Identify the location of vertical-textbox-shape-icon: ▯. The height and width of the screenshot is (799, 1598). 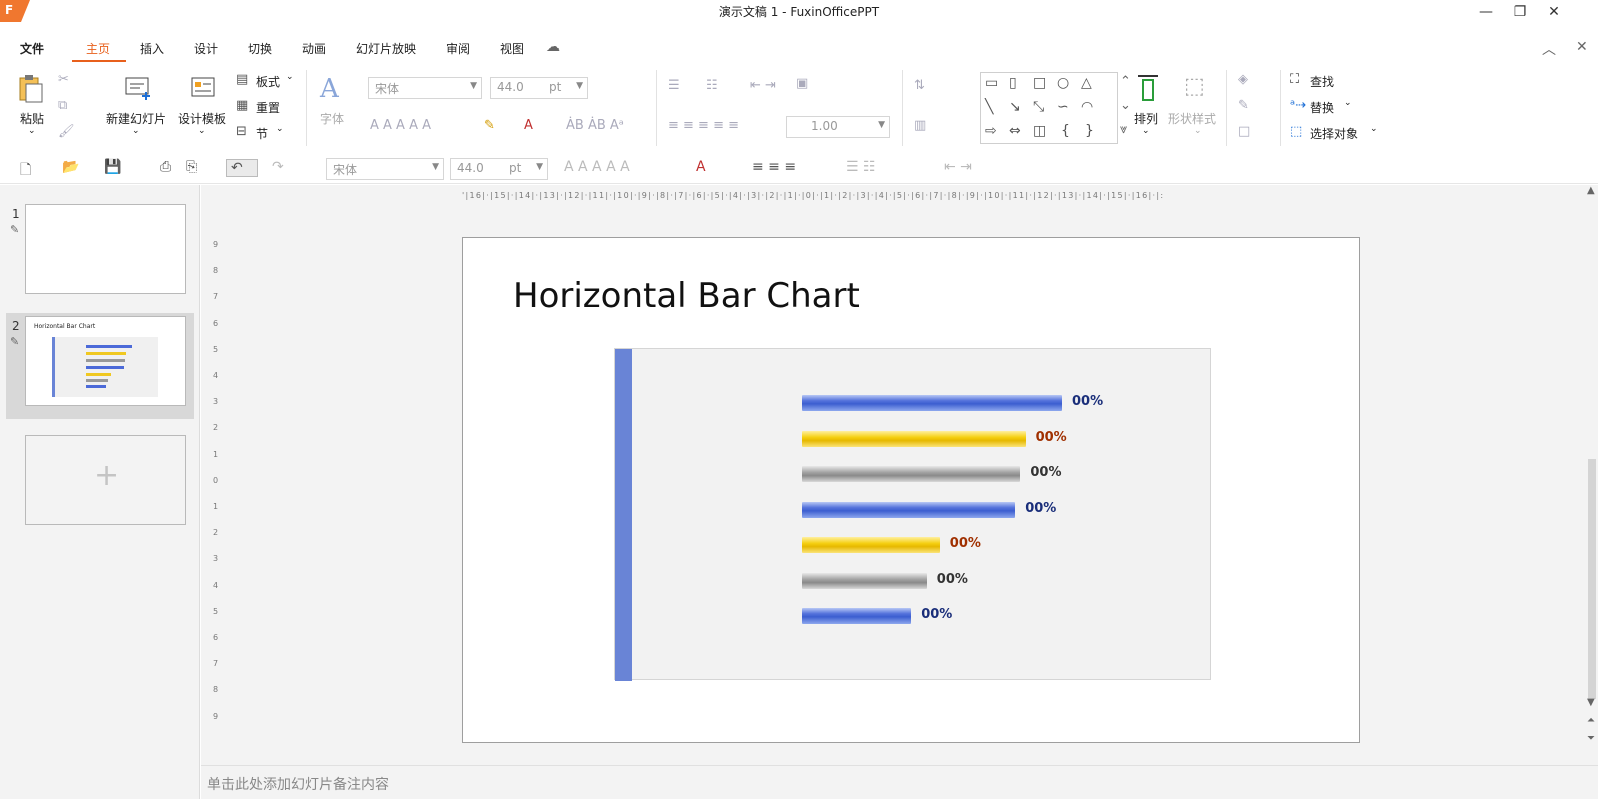
(1013, 83).